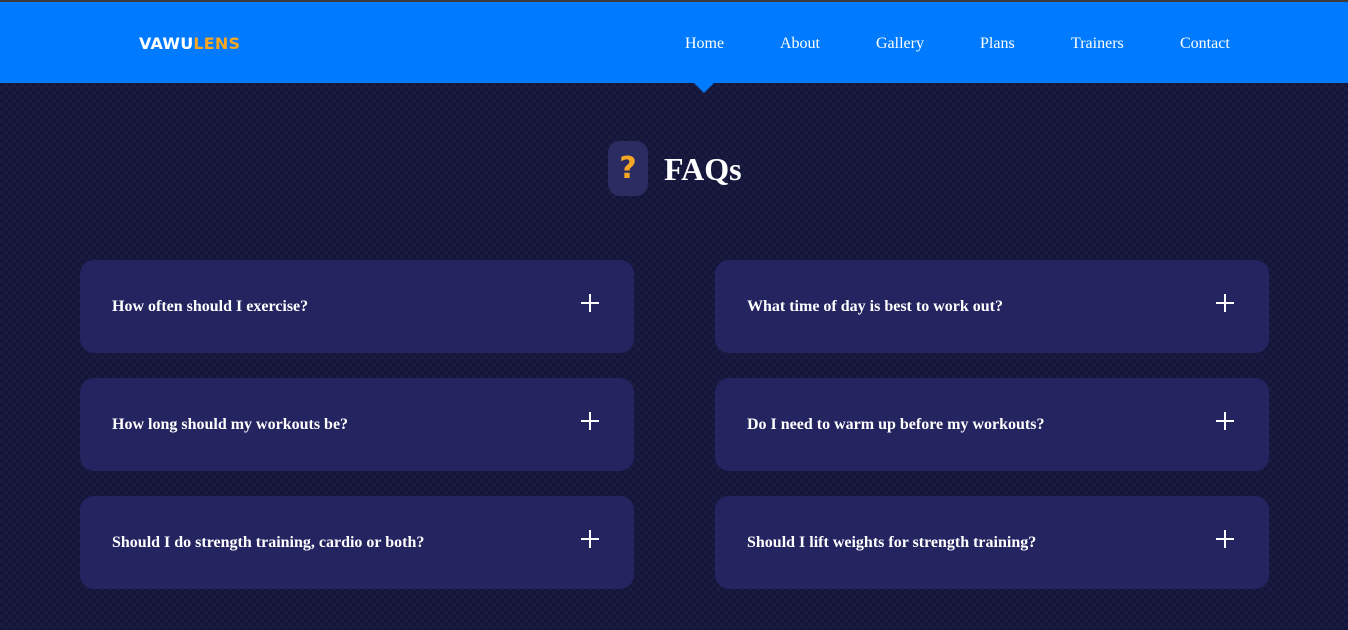 Image resolution: width=1348 pixels, height=630 pixels. I want to click on nav-gallery: Gallery, so click(900, 44).